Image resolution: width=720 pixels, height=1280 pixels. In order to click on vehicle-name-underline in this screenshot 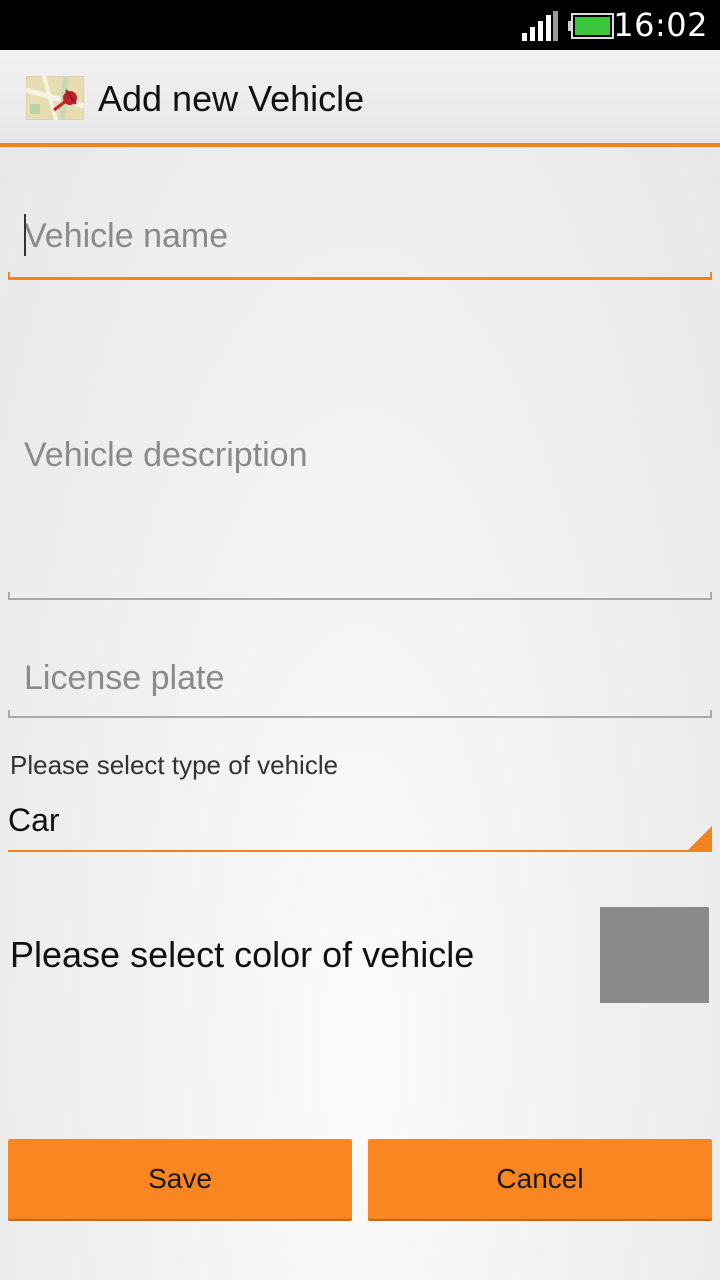, I will do `click(360, 276)`.